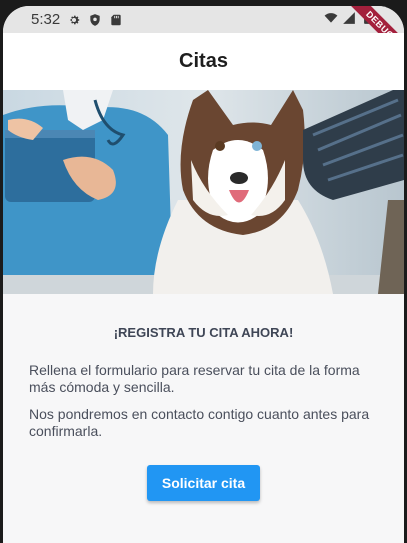 The height and width of the screenshot is (543, 407). I want to click on wifi-icon, so click(331, 18).